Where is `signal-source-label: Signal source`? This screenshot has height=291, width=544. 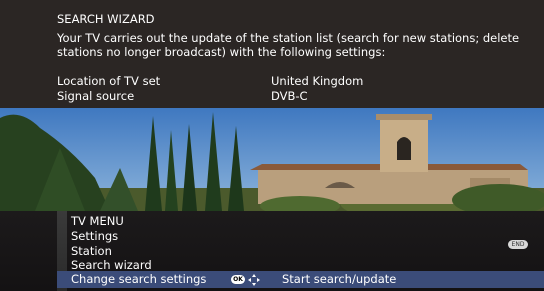
signal-source-label: Signal source is located at coordinates (96, 96).